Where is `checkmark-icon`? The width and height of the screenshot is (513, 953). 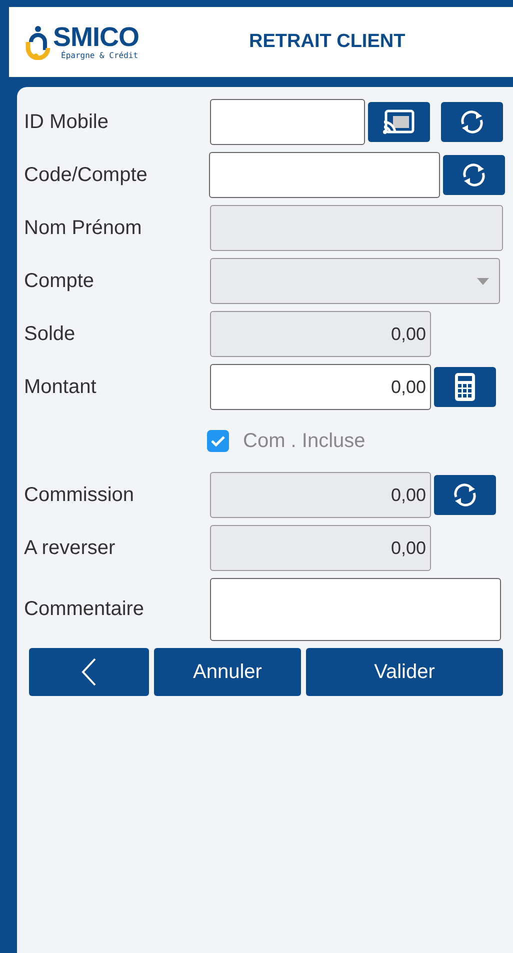 checkmark-icon is located at coordinates (218, 441).